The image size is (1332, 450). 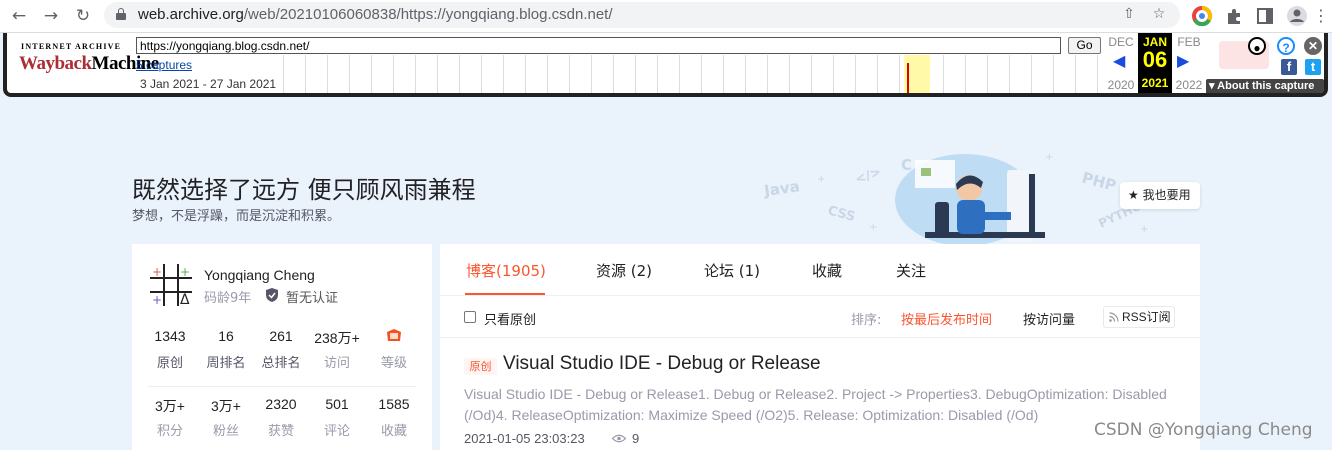 I want to click on only-original-label: 只看原创, so click(x=510, y=318).